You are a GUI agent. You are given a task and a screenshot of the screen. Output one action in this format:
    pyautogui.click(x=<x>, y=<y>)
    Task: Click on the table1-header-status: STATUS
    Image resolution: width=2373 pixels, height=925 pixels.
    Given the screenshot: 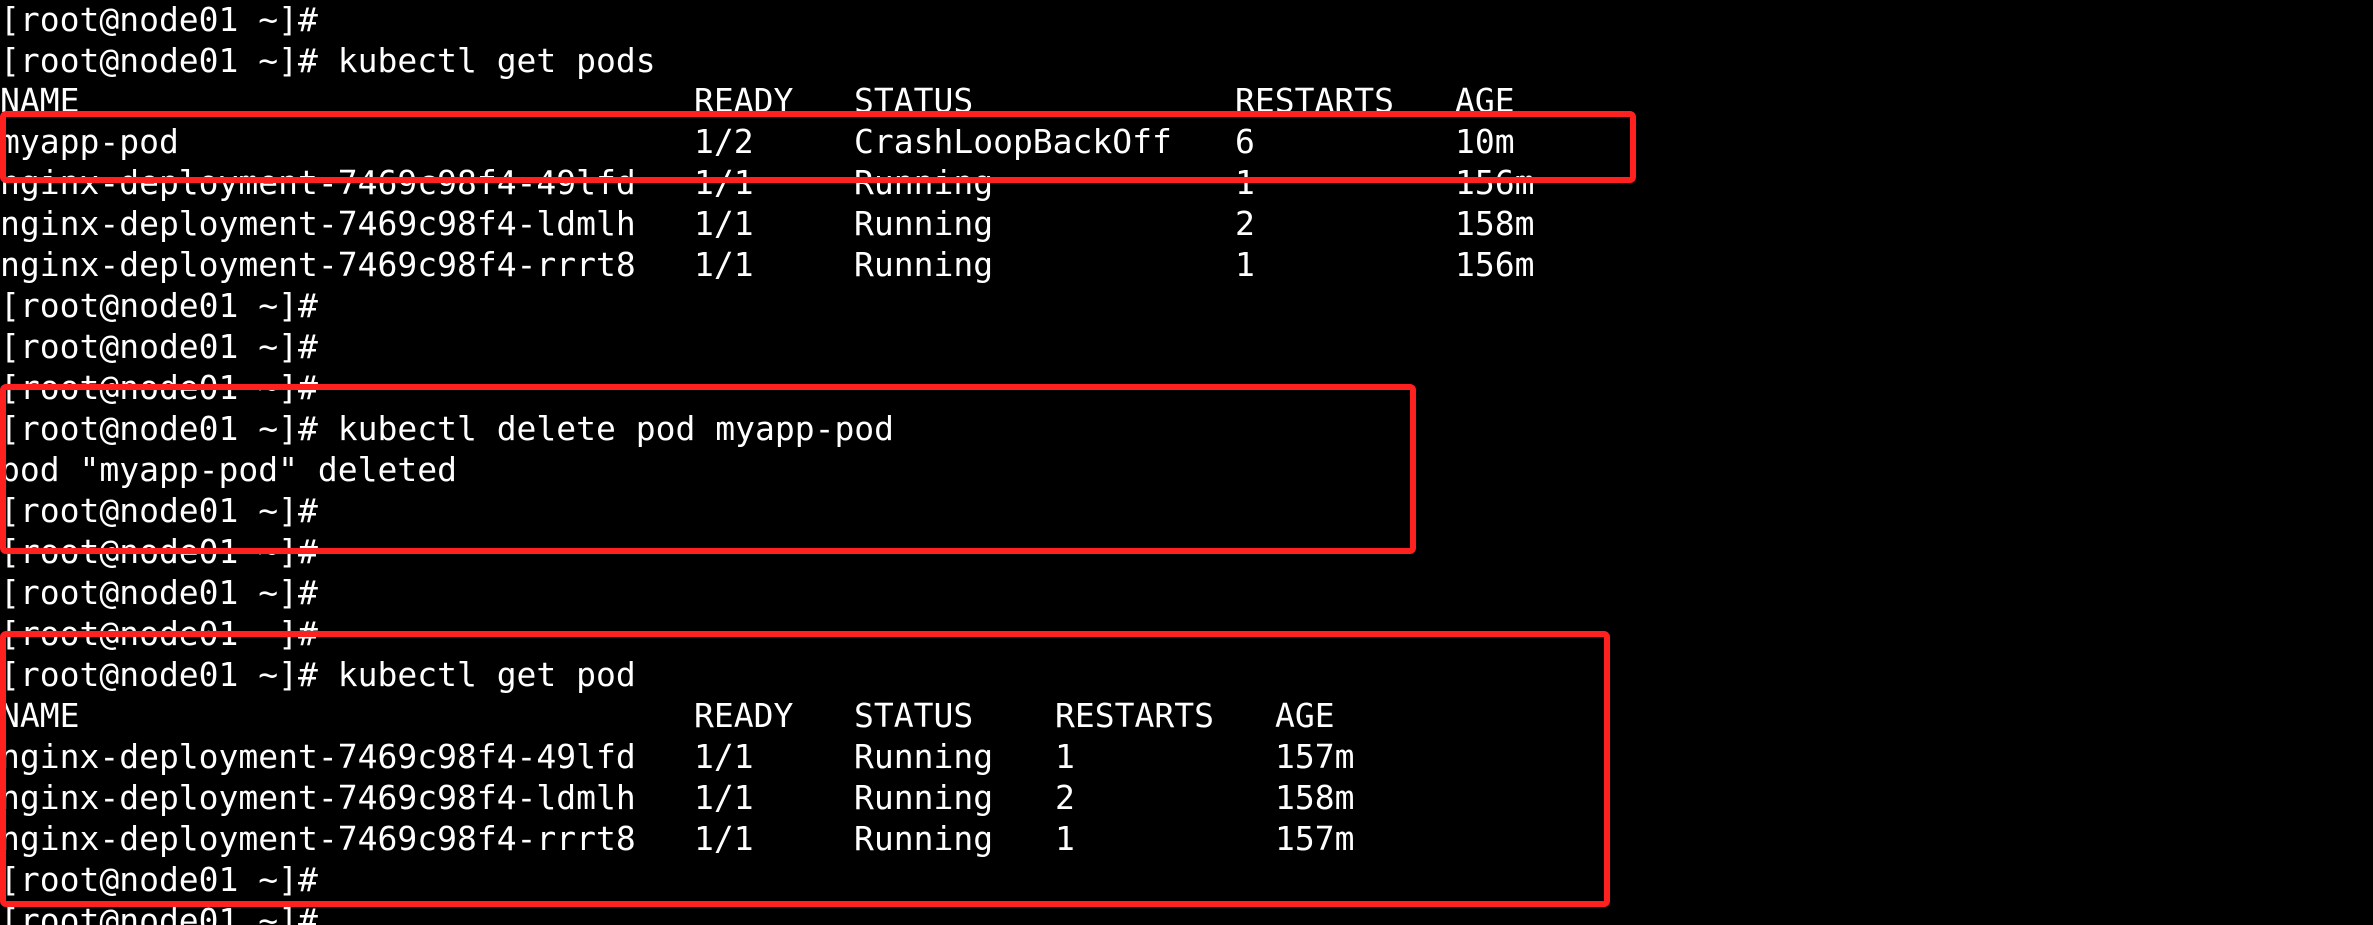 What is the action you would take?
    pyautogui.click(x=914, y=100)
    